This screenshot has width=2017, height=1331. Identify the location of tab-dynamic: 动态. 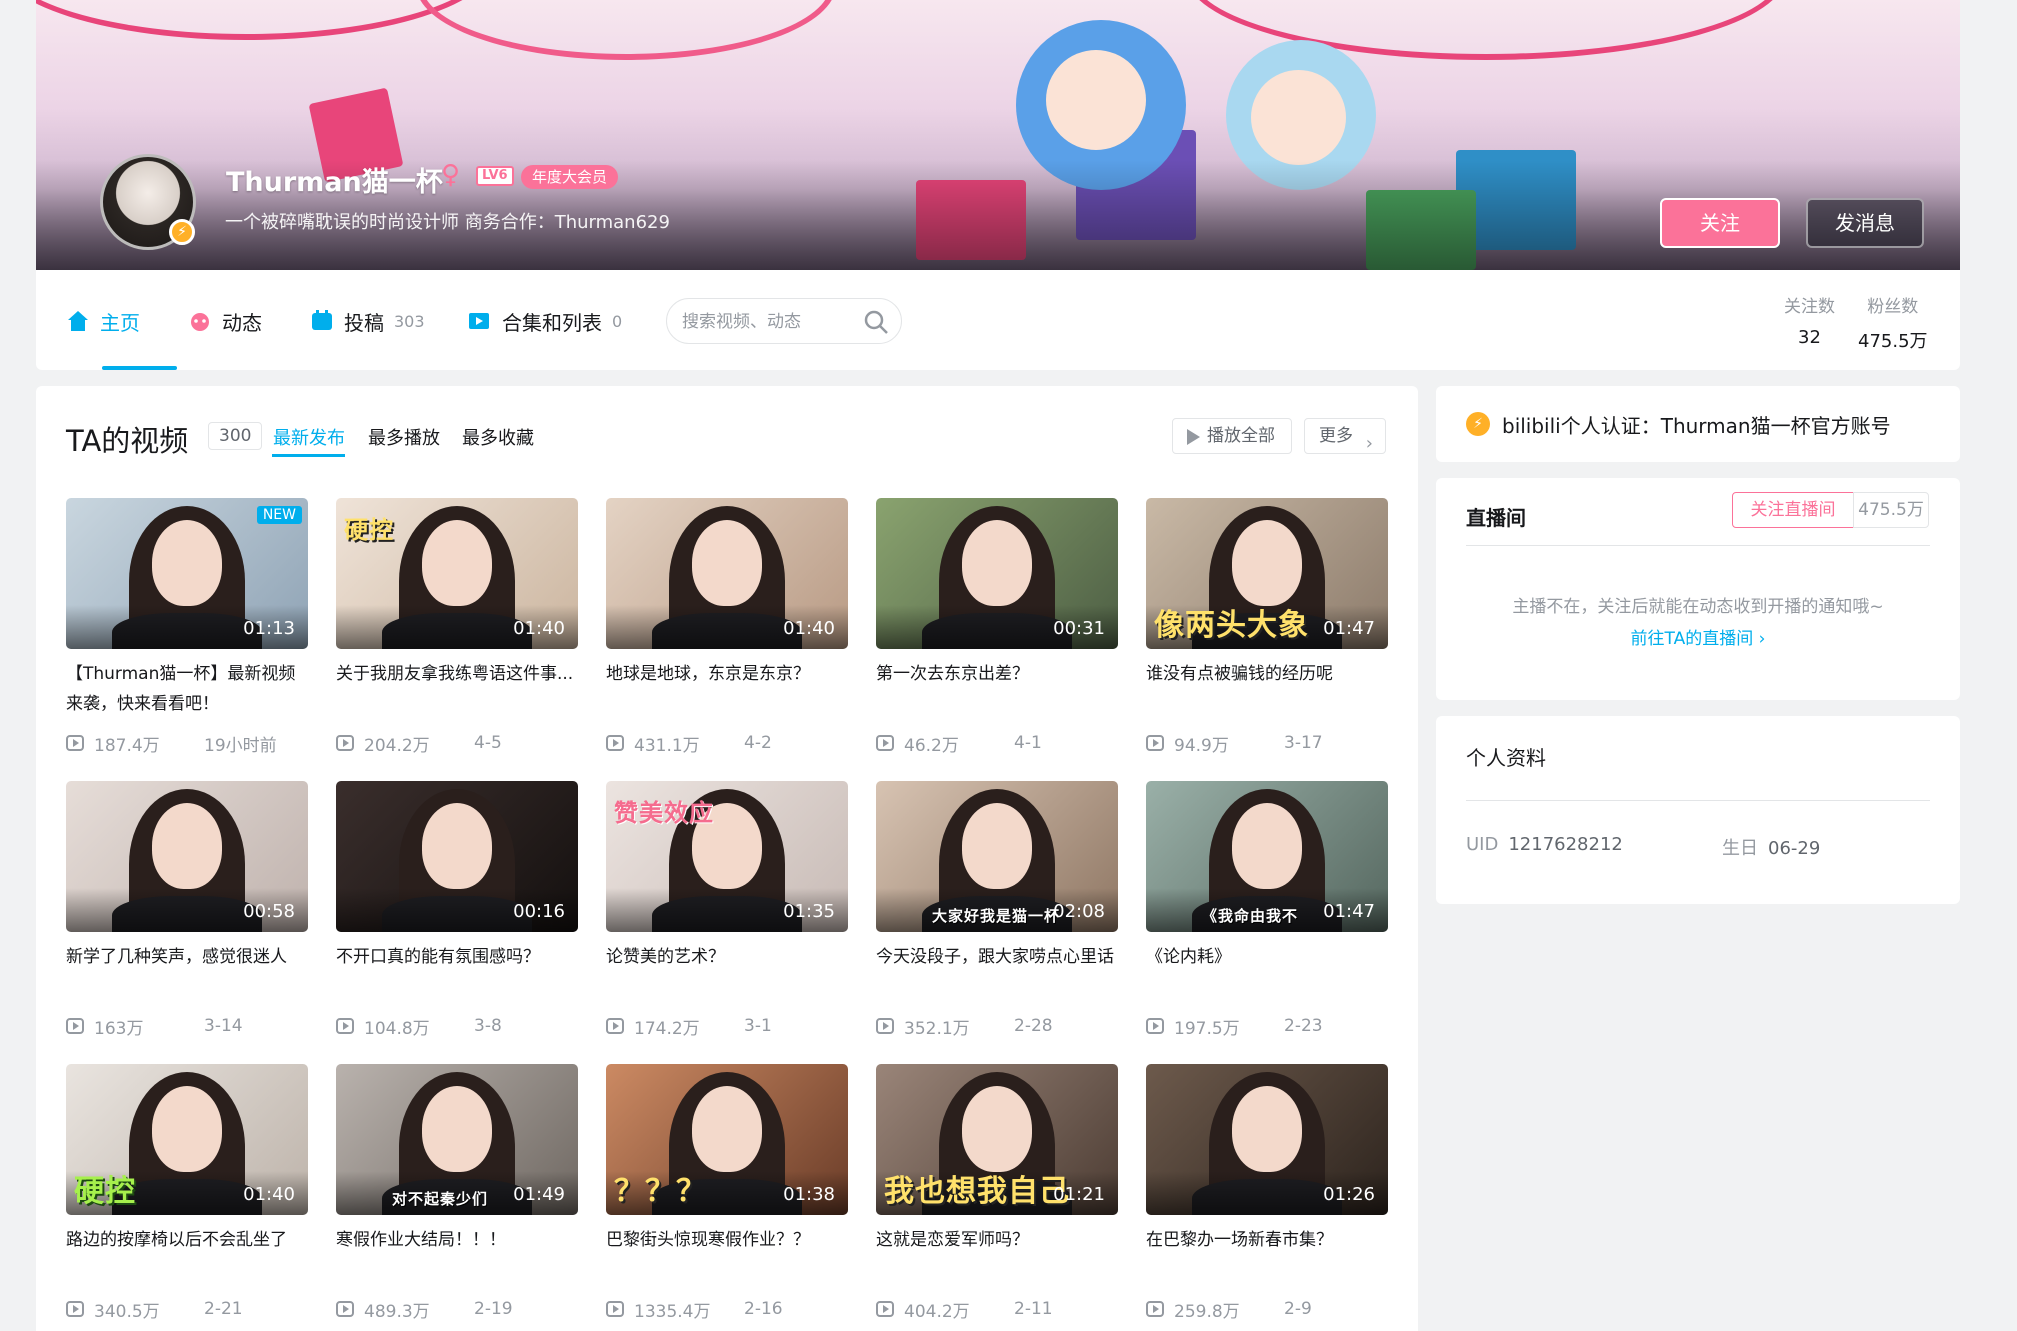
(225, 321).